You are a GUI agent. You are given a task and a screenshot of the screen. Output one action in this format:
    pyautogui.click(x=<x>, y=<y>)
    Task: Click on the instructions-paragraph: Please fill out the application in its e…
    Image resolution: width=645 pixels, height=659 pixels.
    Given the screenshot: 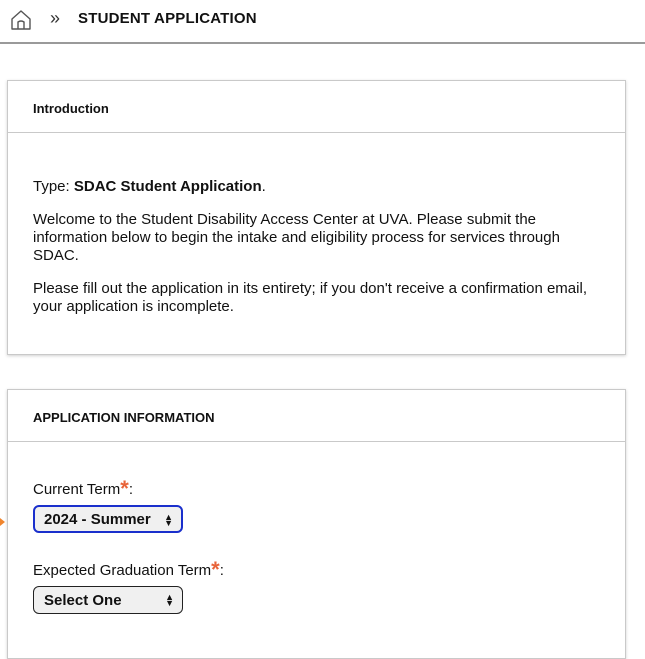 What is the action you would take?
    pyautogui.click(x=310, y=297)
    